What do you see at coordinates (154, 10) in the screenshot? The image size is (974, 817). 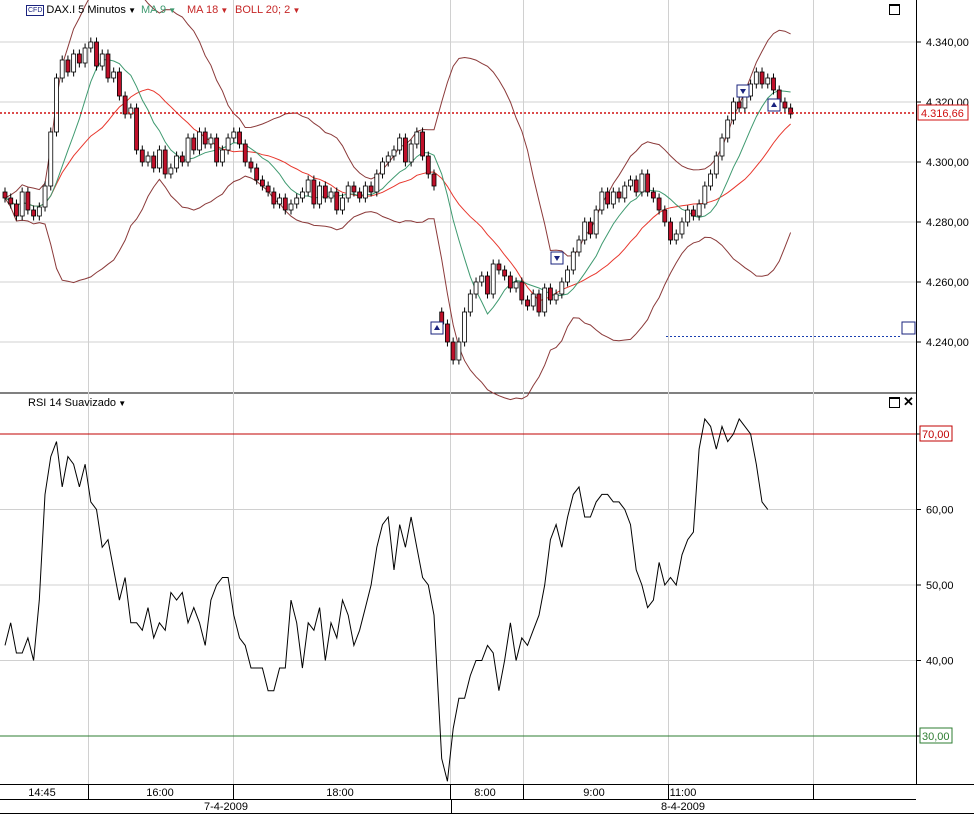 I see `ma9-label: MA 9` at bounding box center [154, 10].